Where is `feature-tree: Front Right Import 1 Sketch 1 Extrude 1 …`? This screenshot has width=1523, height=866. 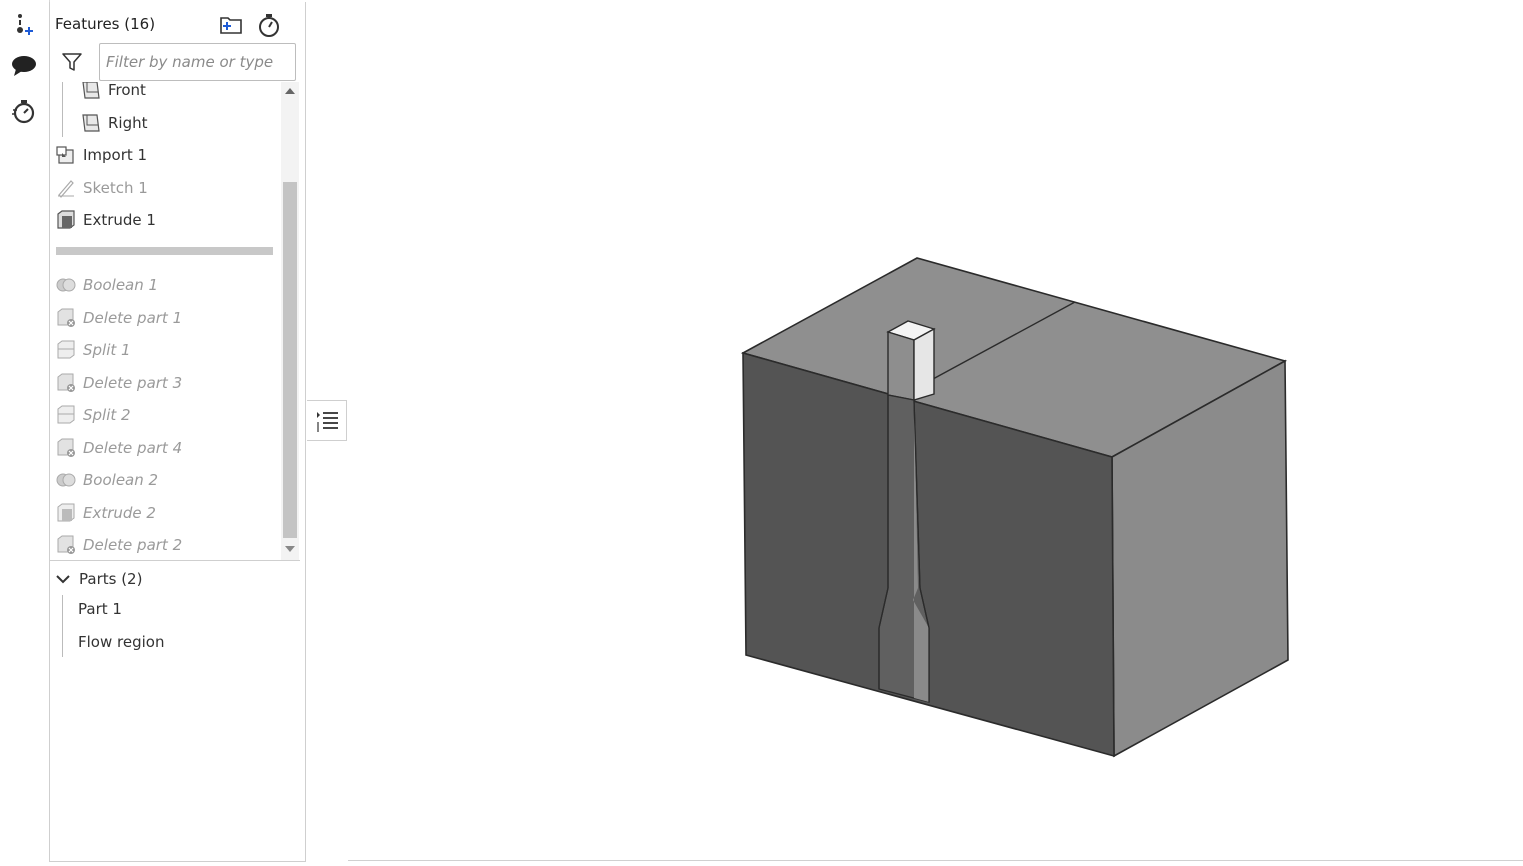 feature-tree: Front Right Import 1 Sketch 1 Extrude 1 … is located at coordinates (165, 321).